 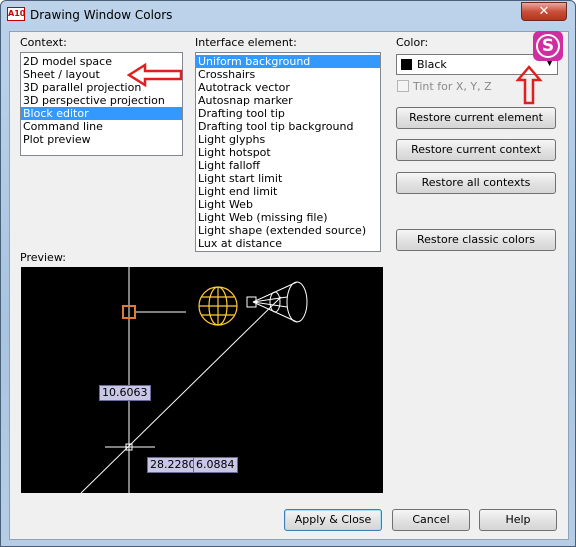 I want to click on preview-label: Preview:, so click(x=43, y=257).